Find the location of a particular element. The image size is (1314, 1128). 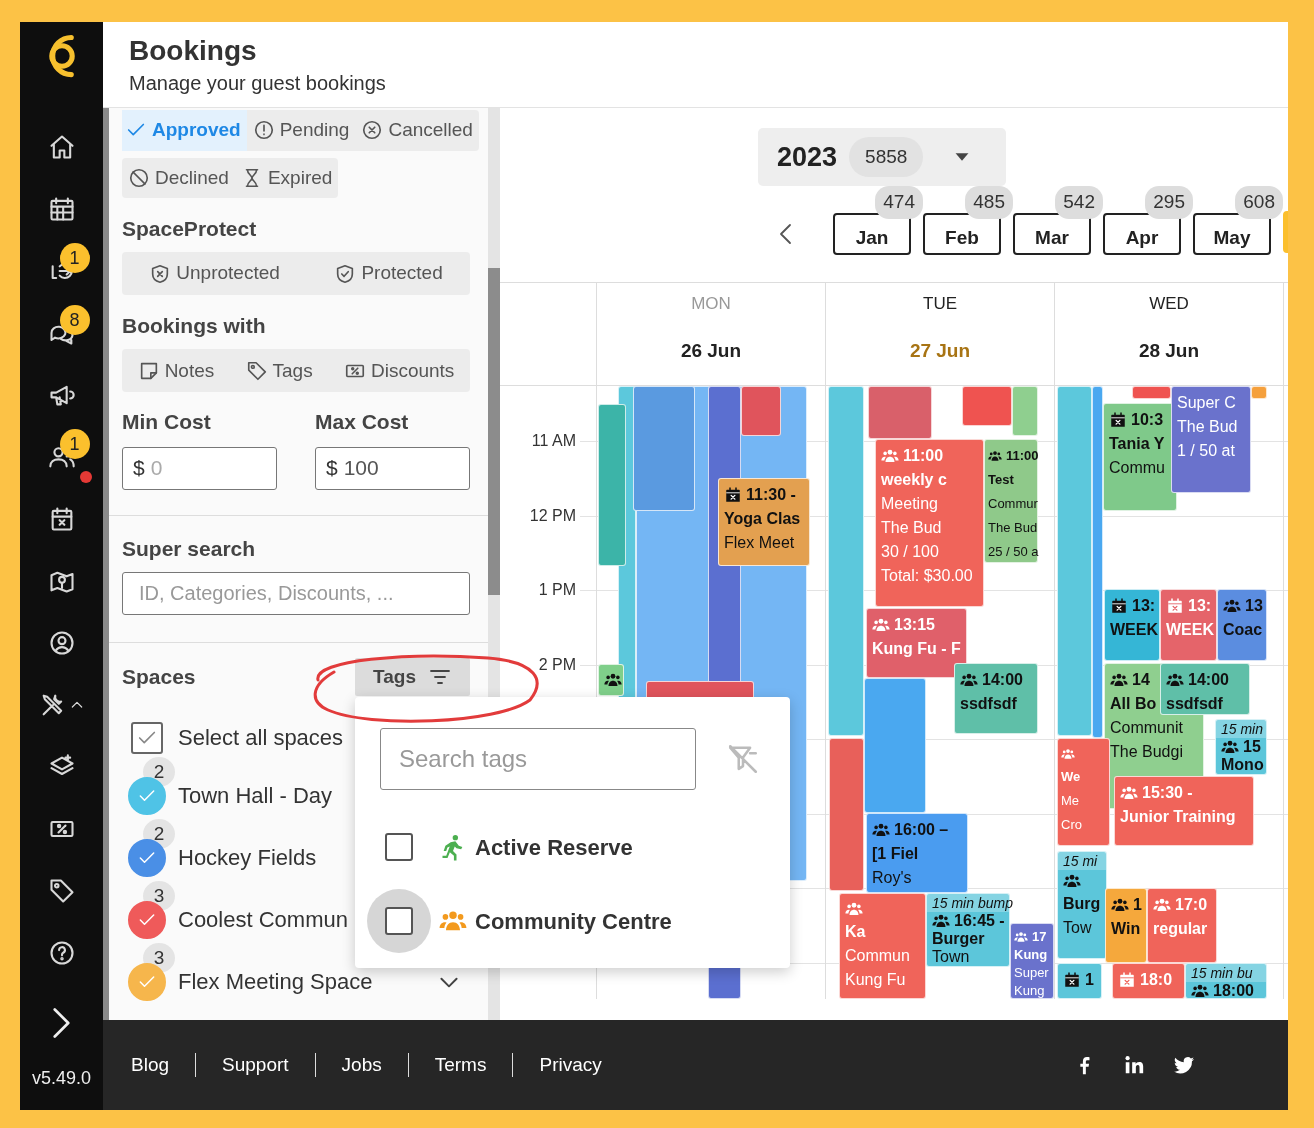

calendar-event: 1 Win is located at coordinates (1126, 925).